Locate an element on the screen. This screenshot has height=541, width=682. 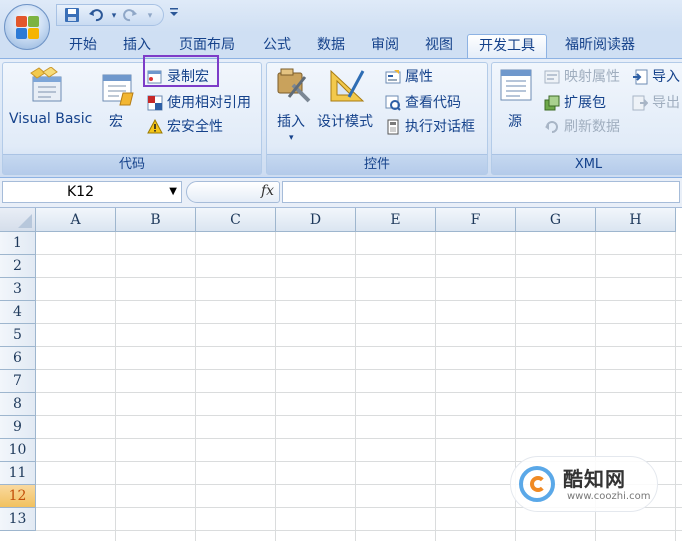
design-mode-button: 设计模式 is located at coordinates (349, 108).